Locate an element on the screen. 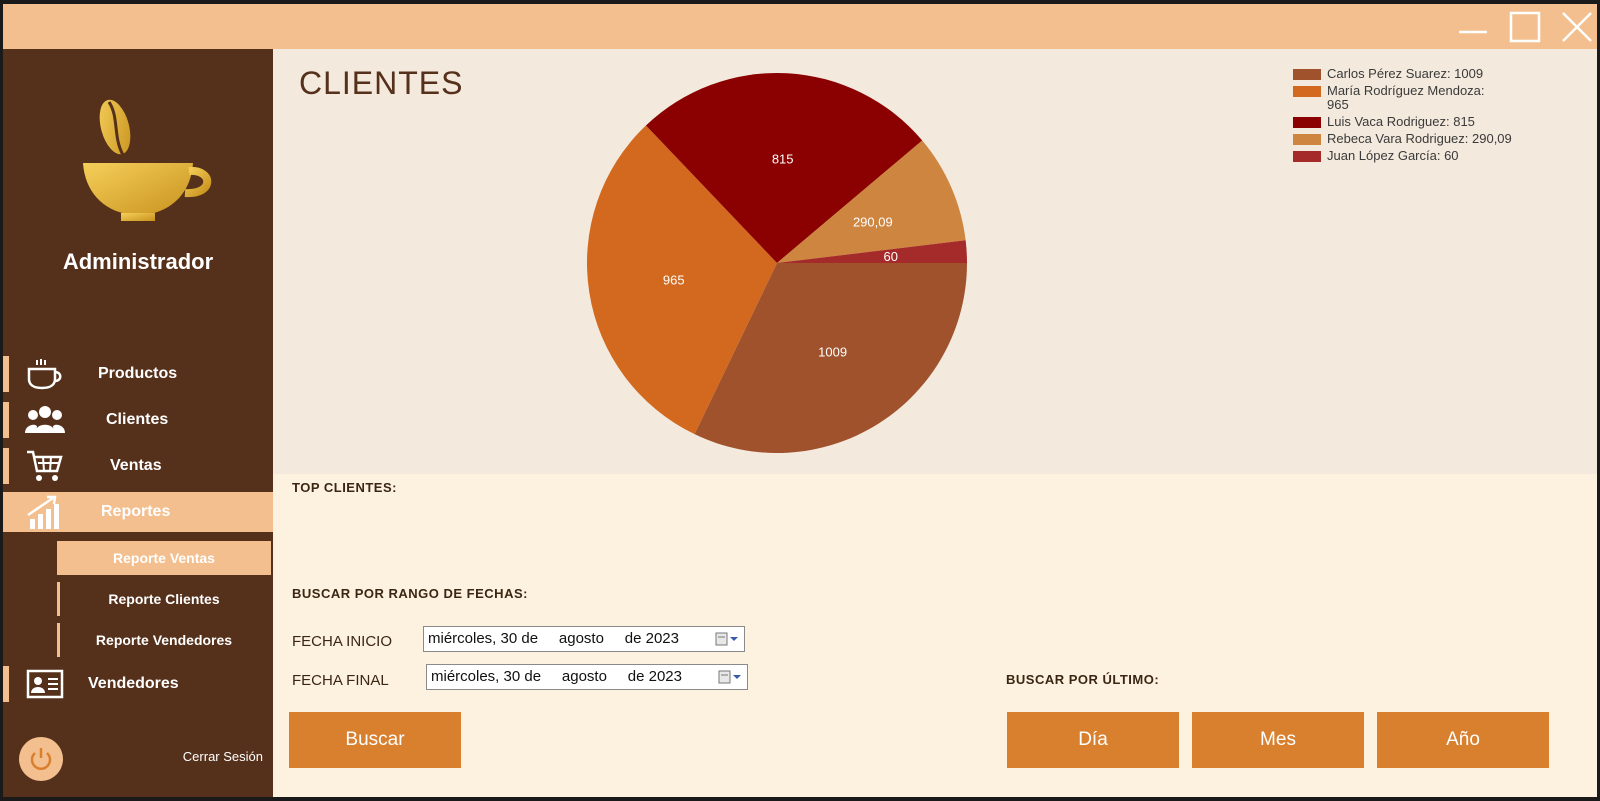 The image size is (1600, 801). coffee-cup-icon is located at coordinates (45, 374).